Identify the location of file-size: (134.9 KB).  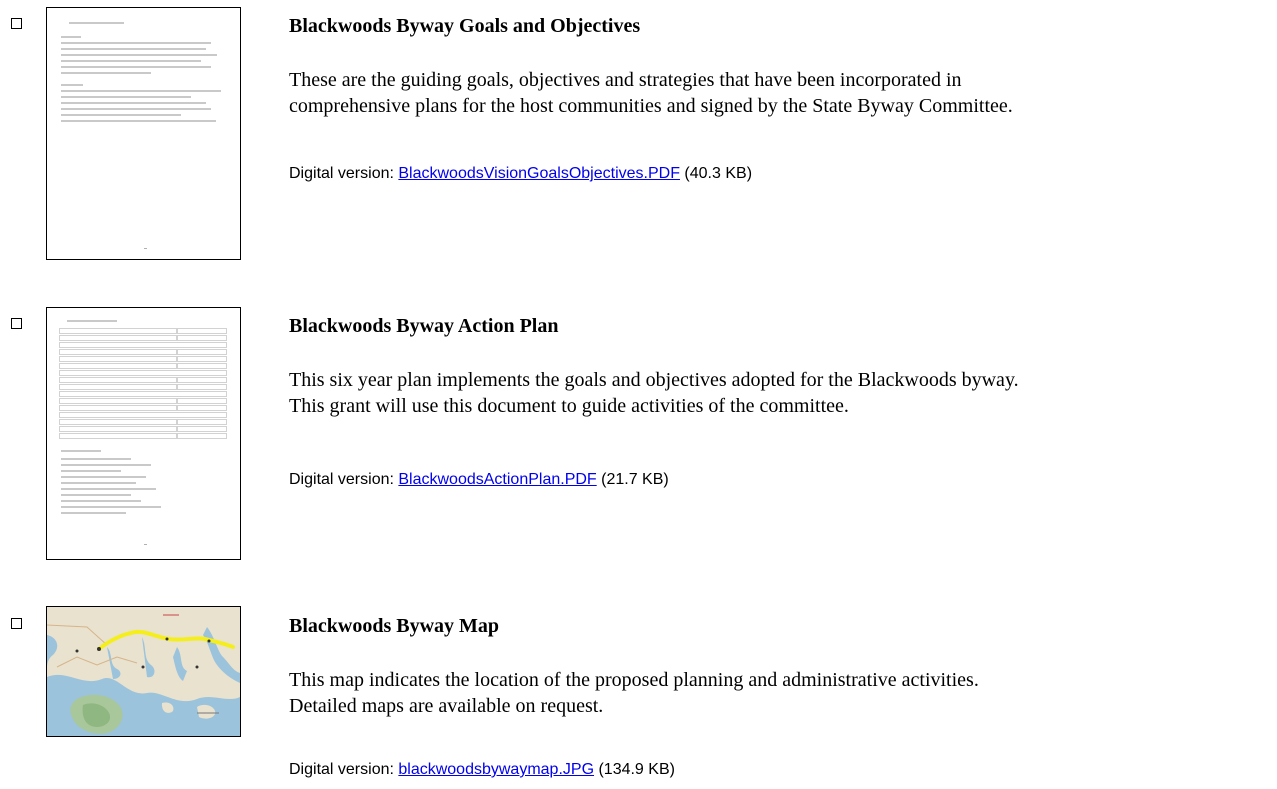
(634, 769).